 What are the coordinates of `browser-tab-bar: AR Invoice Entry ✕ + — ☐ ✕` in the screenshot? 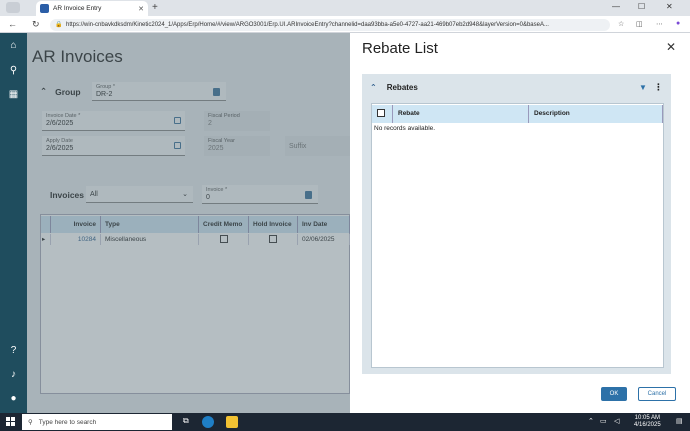 It's located at (345, 8).